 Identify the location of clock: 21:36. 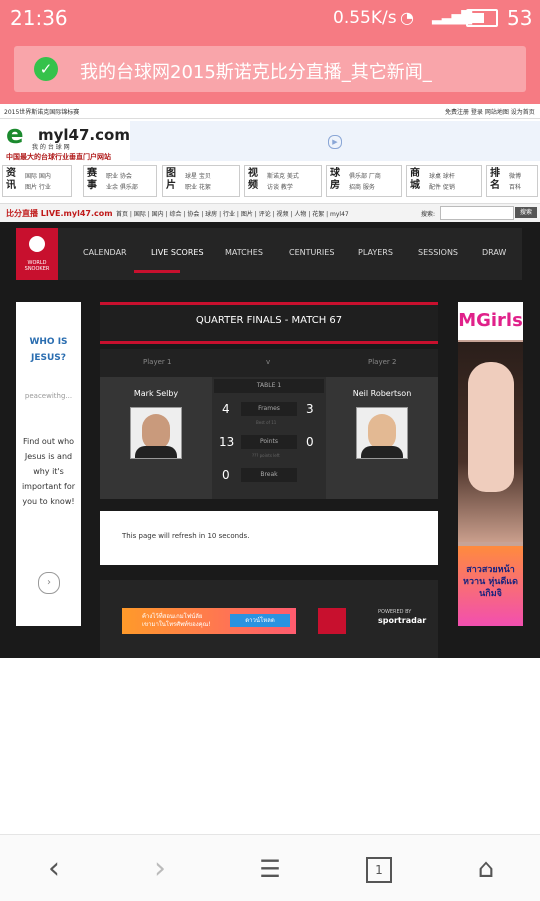
(39, 18).